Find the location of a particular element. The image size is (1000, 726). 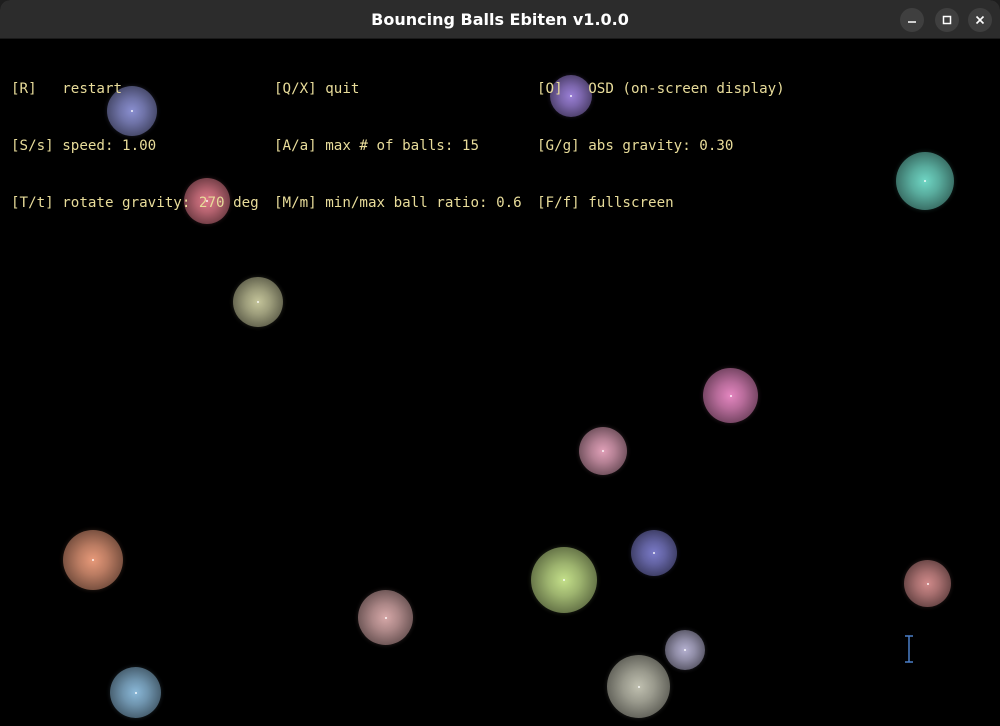

close-icon is located at coordinates (980, 20).